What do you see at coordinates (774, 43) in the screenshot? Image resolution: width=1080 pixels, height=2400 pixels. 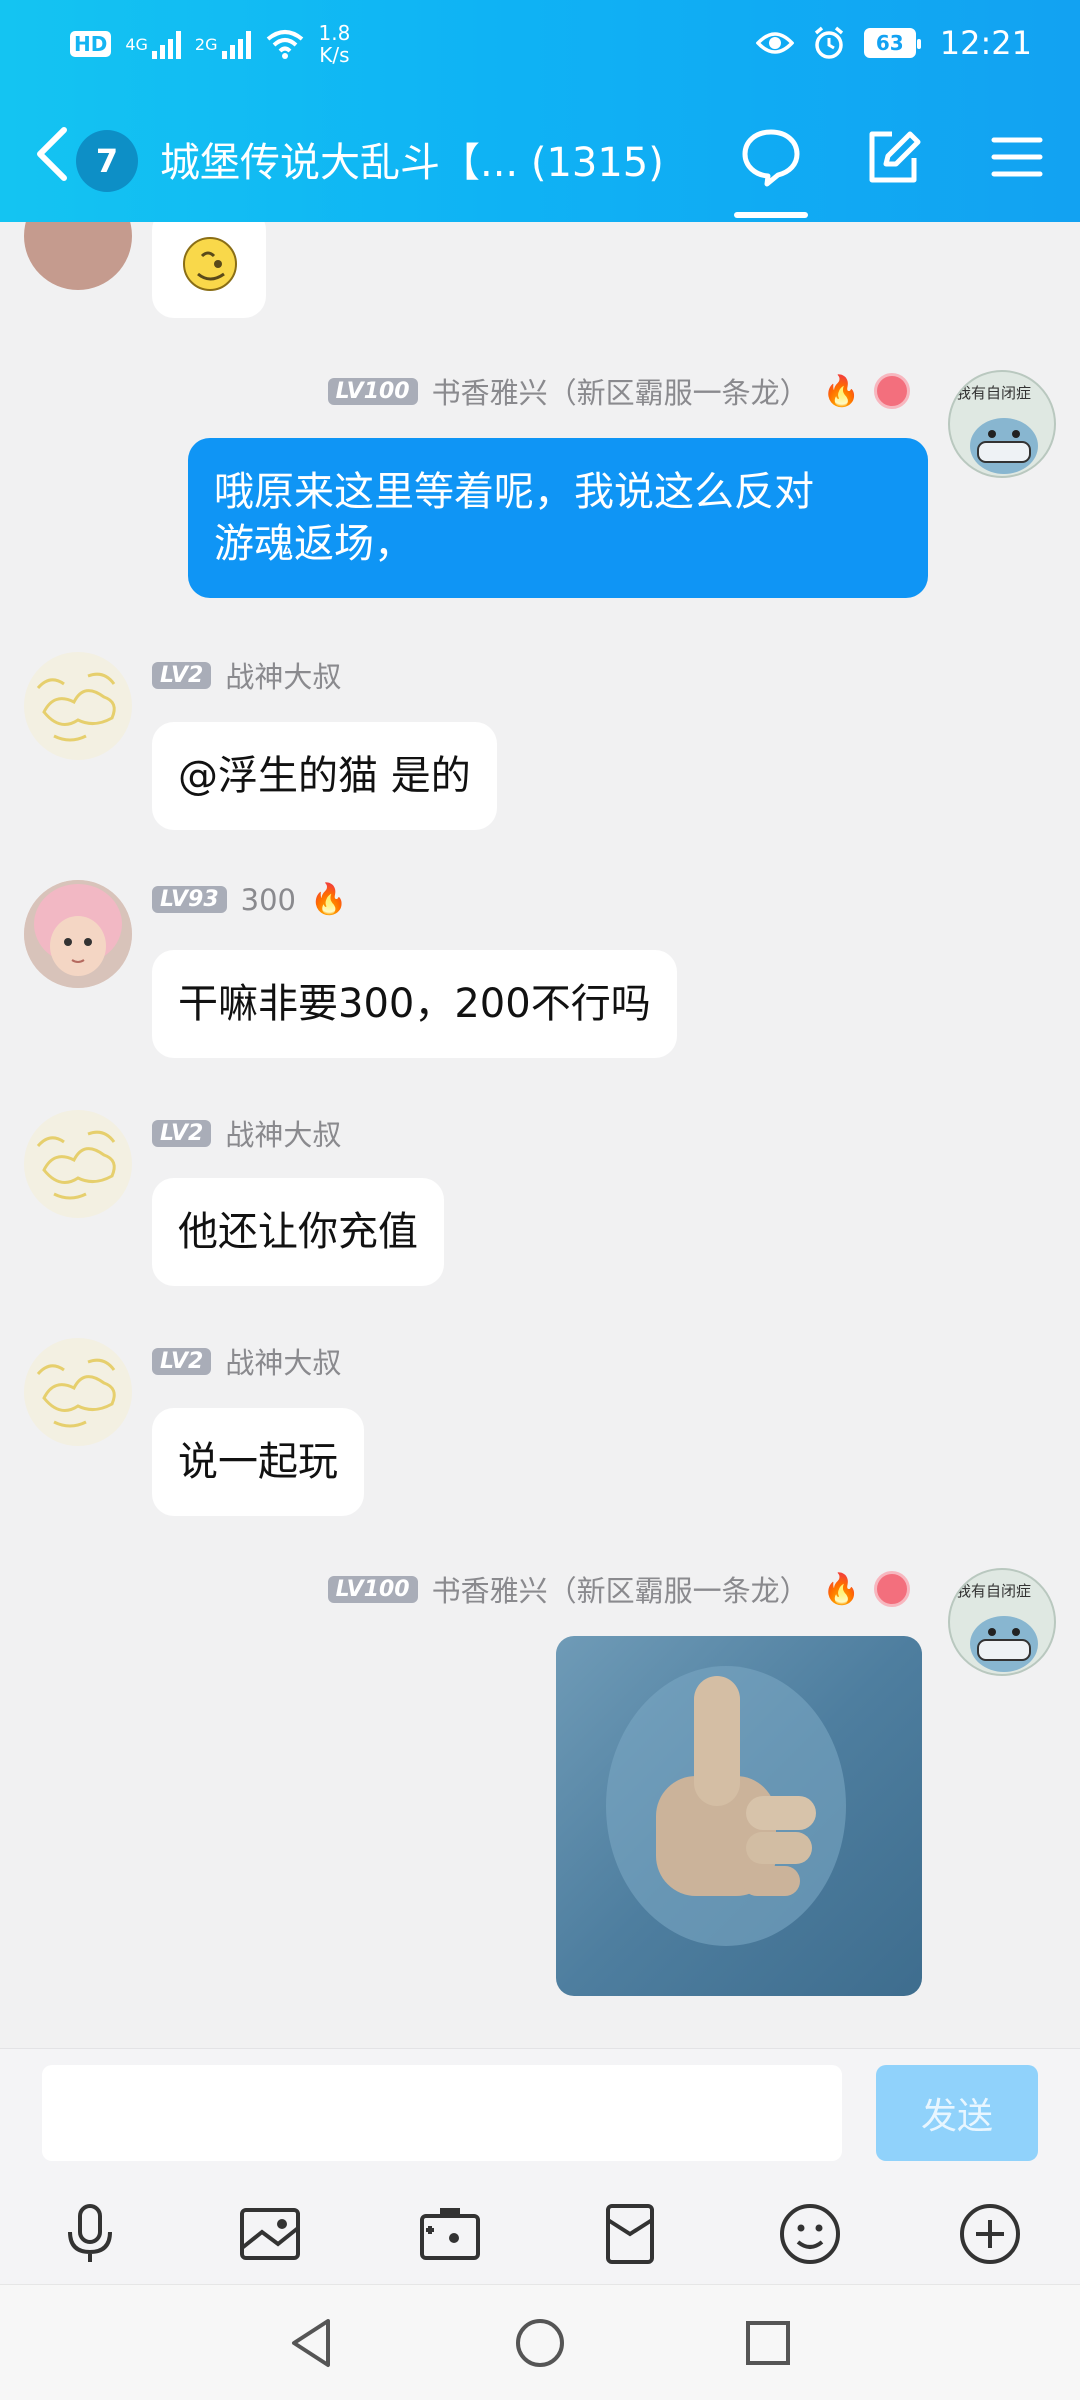 I see `eye-icon` at bounding box center [774, 43].